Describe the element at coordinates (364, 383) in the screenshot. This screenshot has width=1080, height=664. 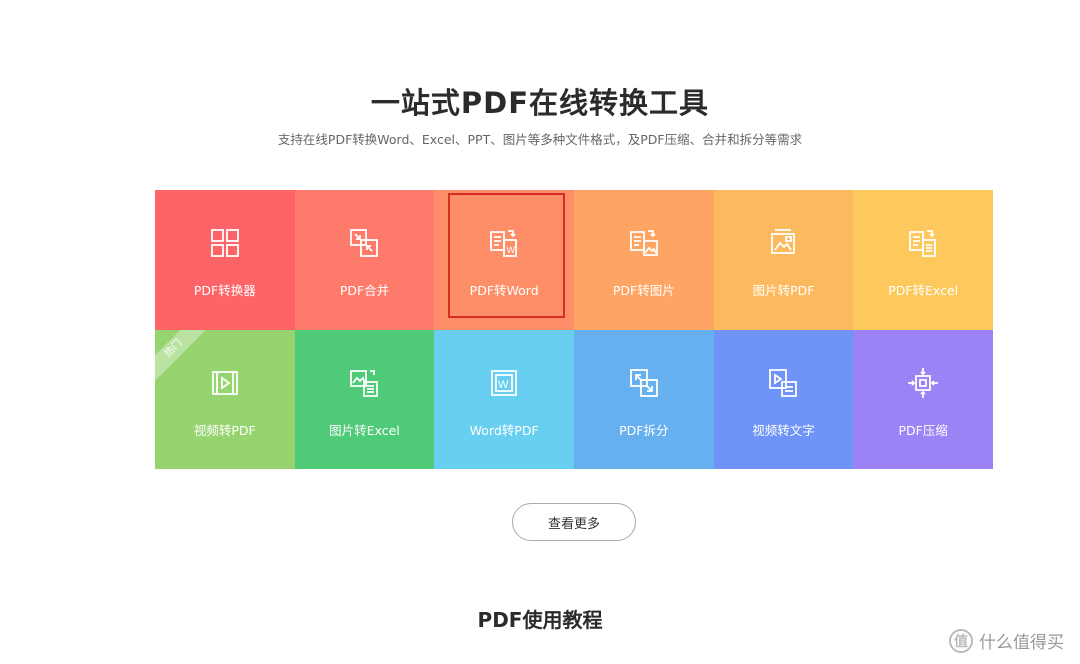
I see `image-to-excel-icon` at that location.